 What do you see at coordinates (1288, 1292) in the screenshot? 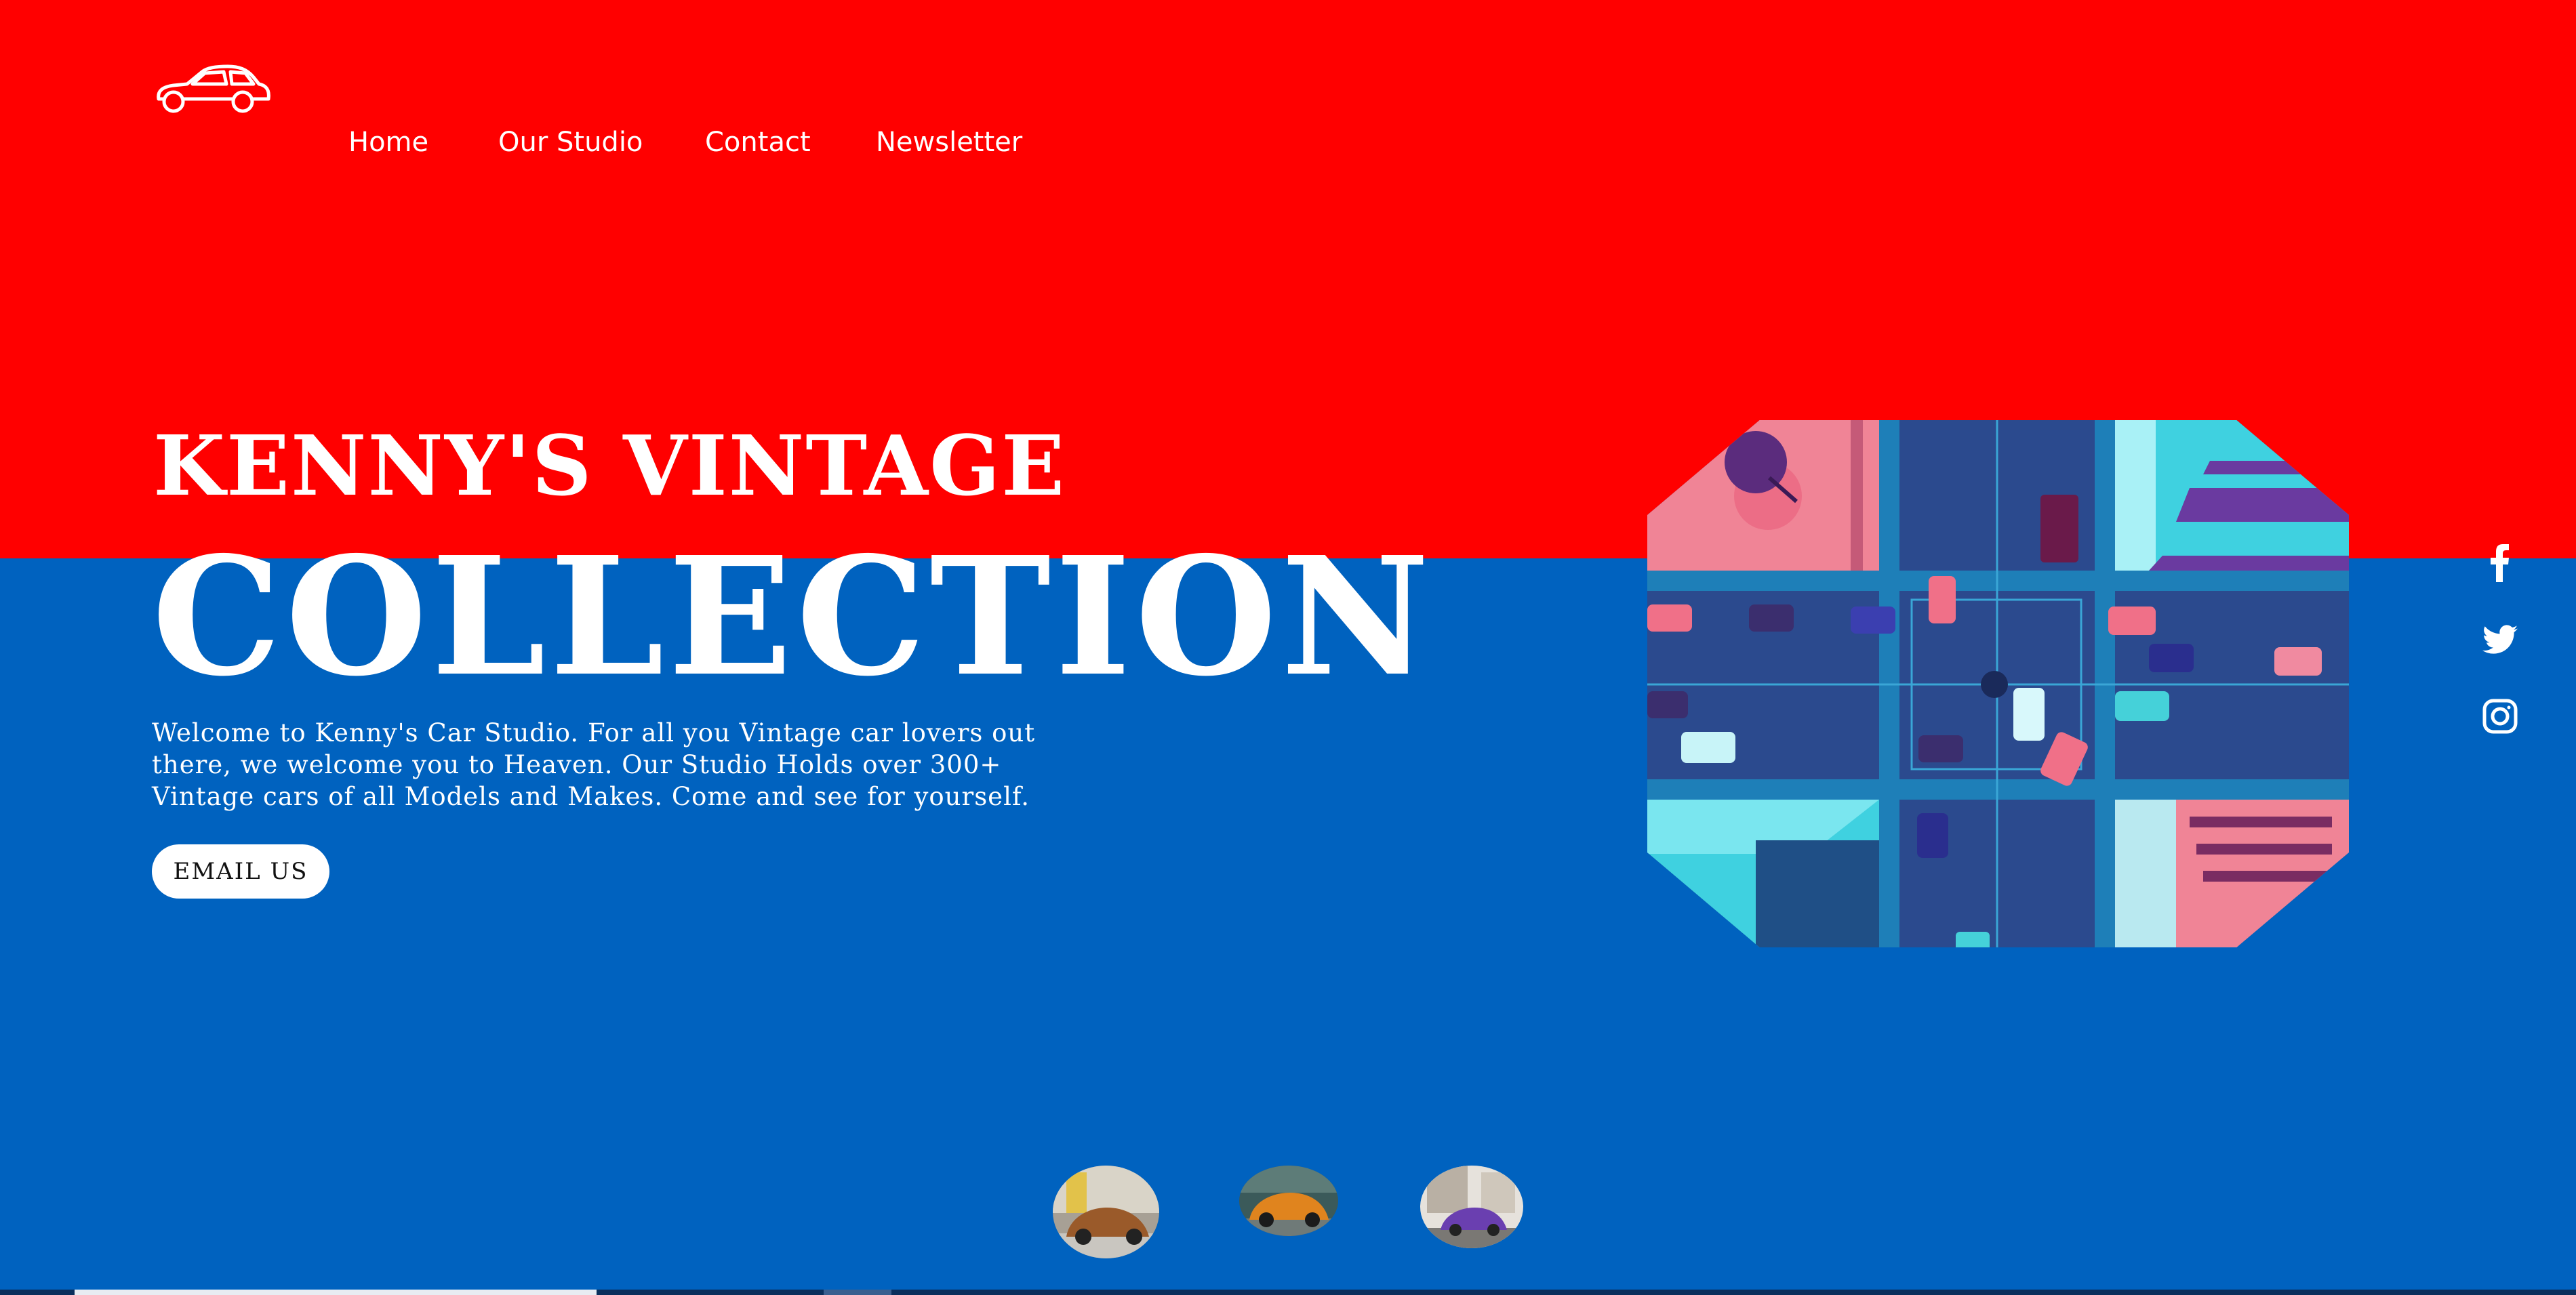
I see `horizontal-scrollbar` at bounding box center [1288, 1292].